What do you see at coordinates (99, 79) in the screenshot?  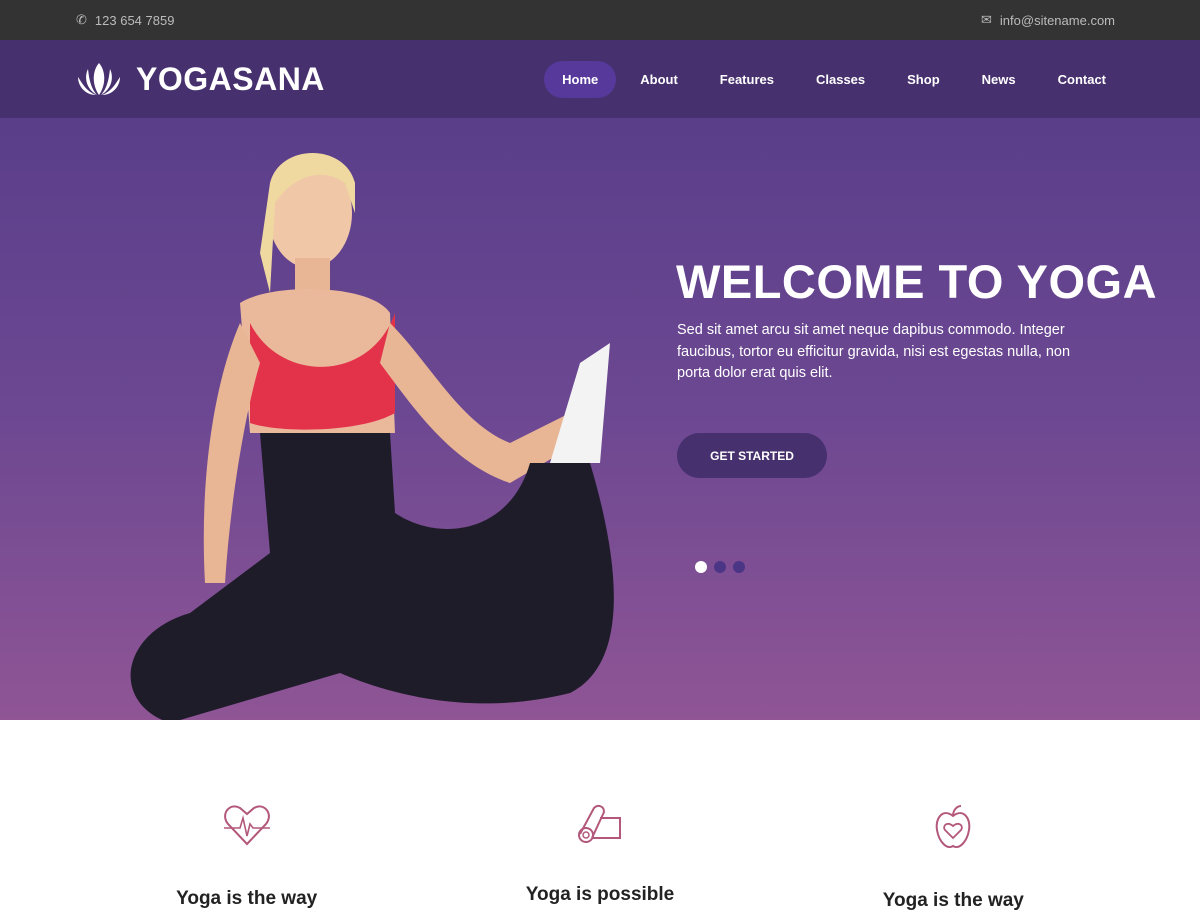 I see `lotus-icon` at bounding box center [99, 79].